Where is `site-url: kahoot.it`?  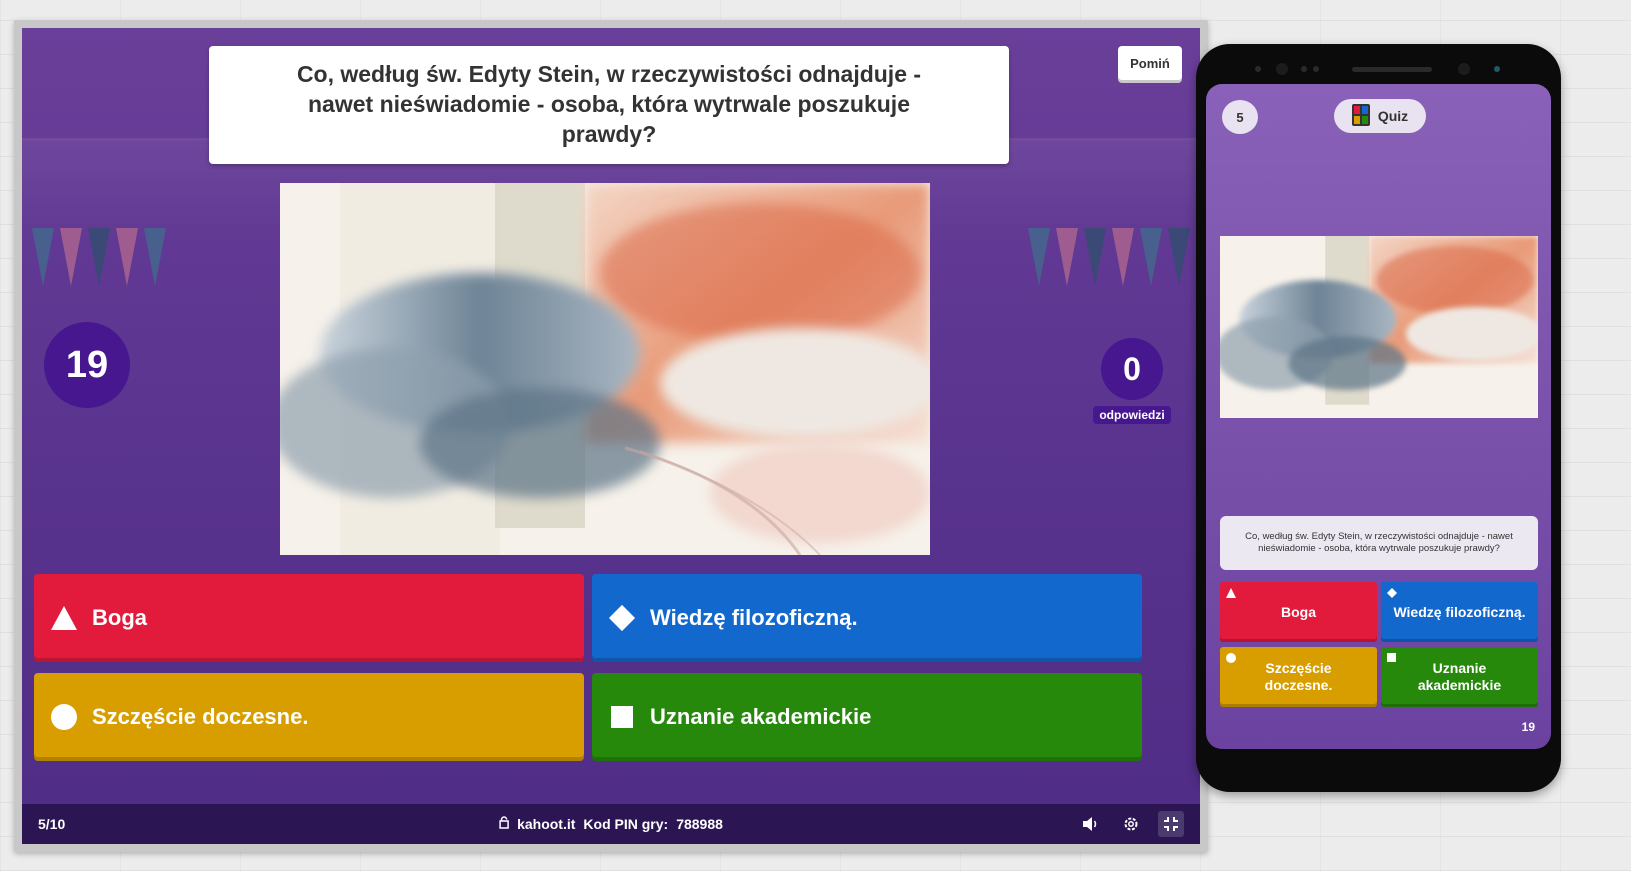
site-url: kahoot.it is located at coordinates (546, 824).